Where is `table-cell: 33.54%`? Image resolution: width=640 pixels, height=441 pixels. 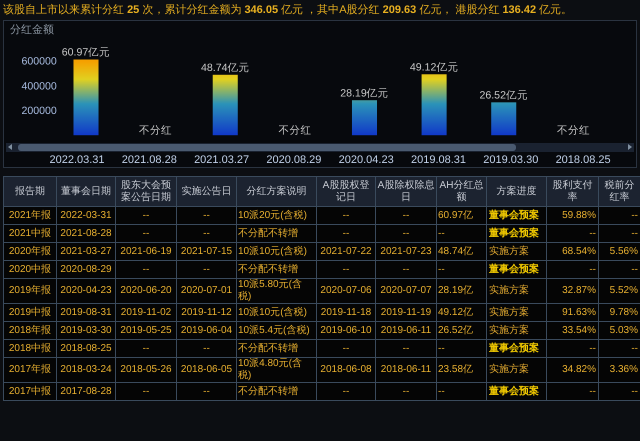 table-cell: 33.54% is located at coordinates (572, 331).